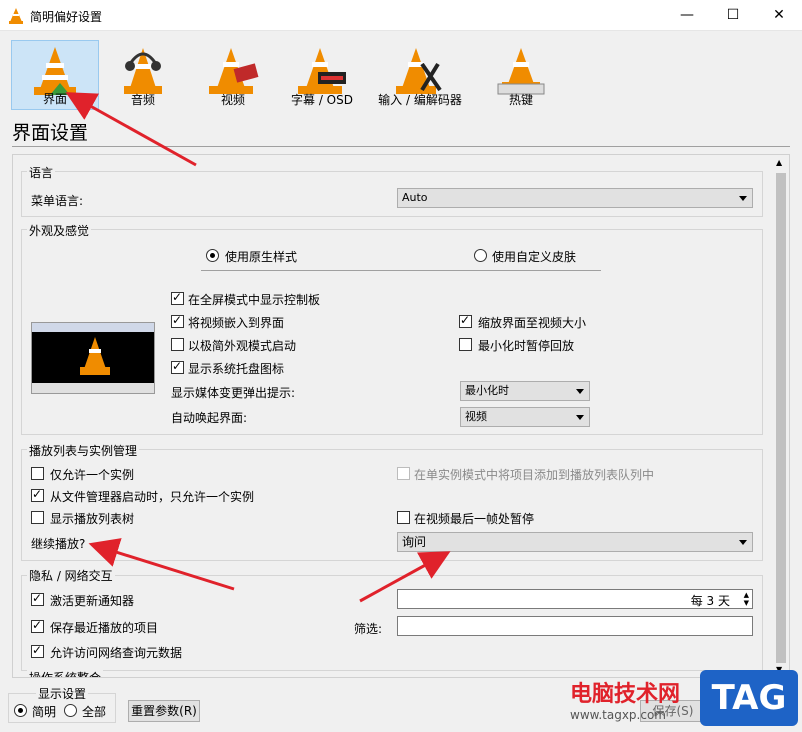 This screenshot has height=732, width=802. I want to click on checkbox-save-recent, so click(37, 625).